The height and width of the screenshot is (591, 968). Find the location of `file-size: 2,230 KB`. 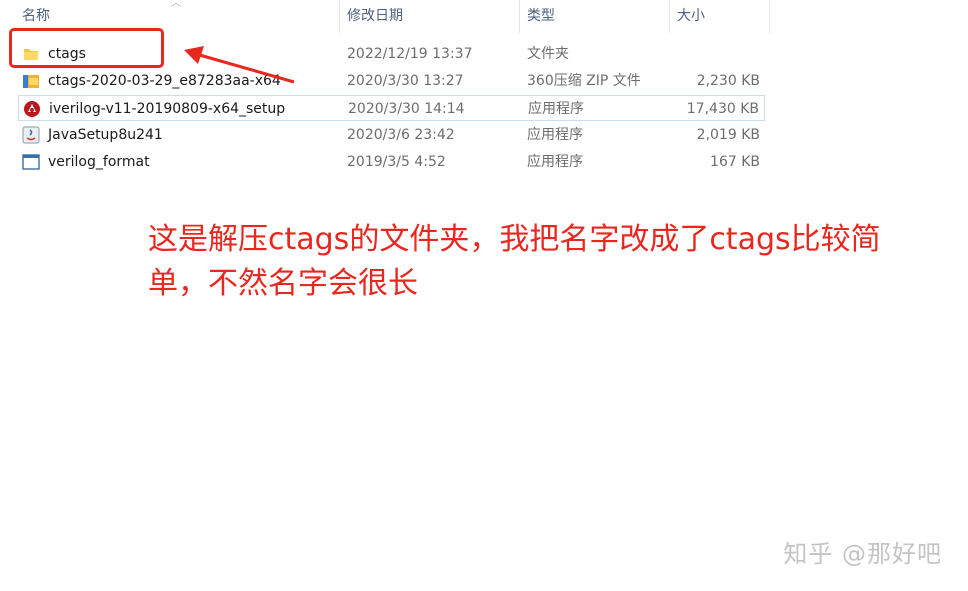

file-size: 2,230 KB is located at coordinates (728, 81).